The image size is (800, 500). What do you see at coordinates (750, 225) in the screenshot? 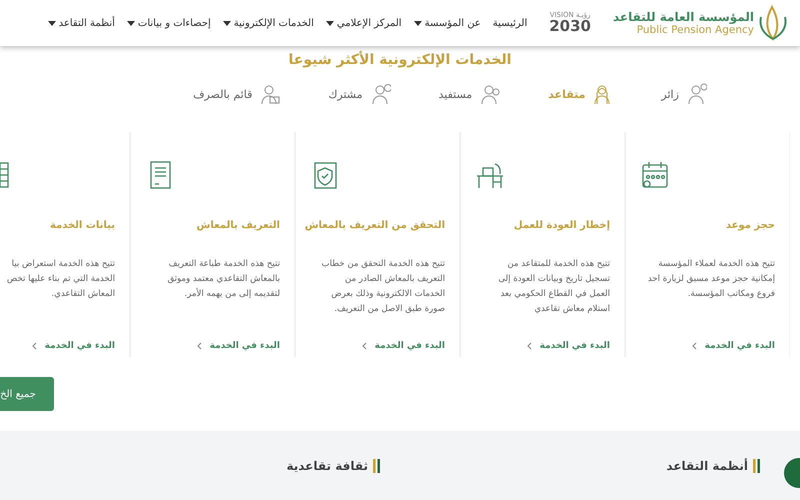
I see `service-title: حجز موعد` at bounding box center [750, 225].